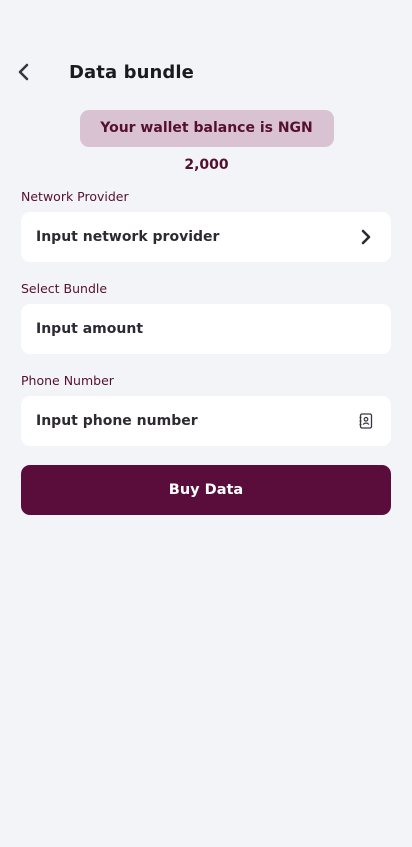  I want to click on wallet-balance-container: Your wallet balance is NGN 2,000, so click(206, 141).